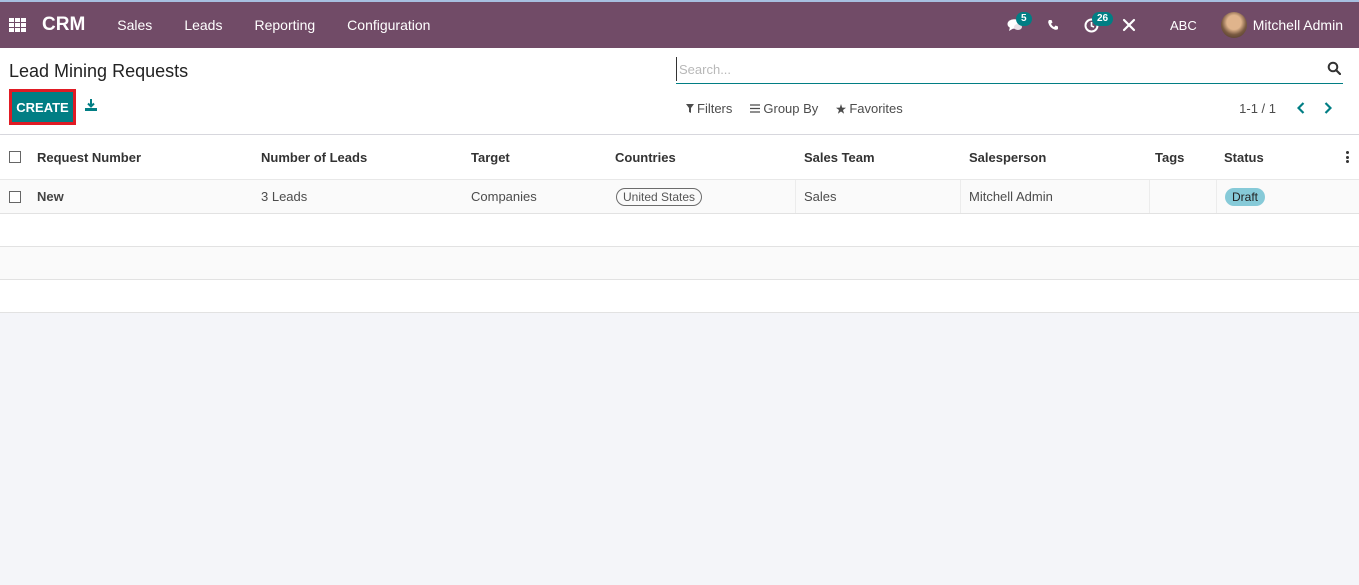  Describe the element at coordinates (203, 25) in the screenshot. I see `menu-leads: Leads` at that location.